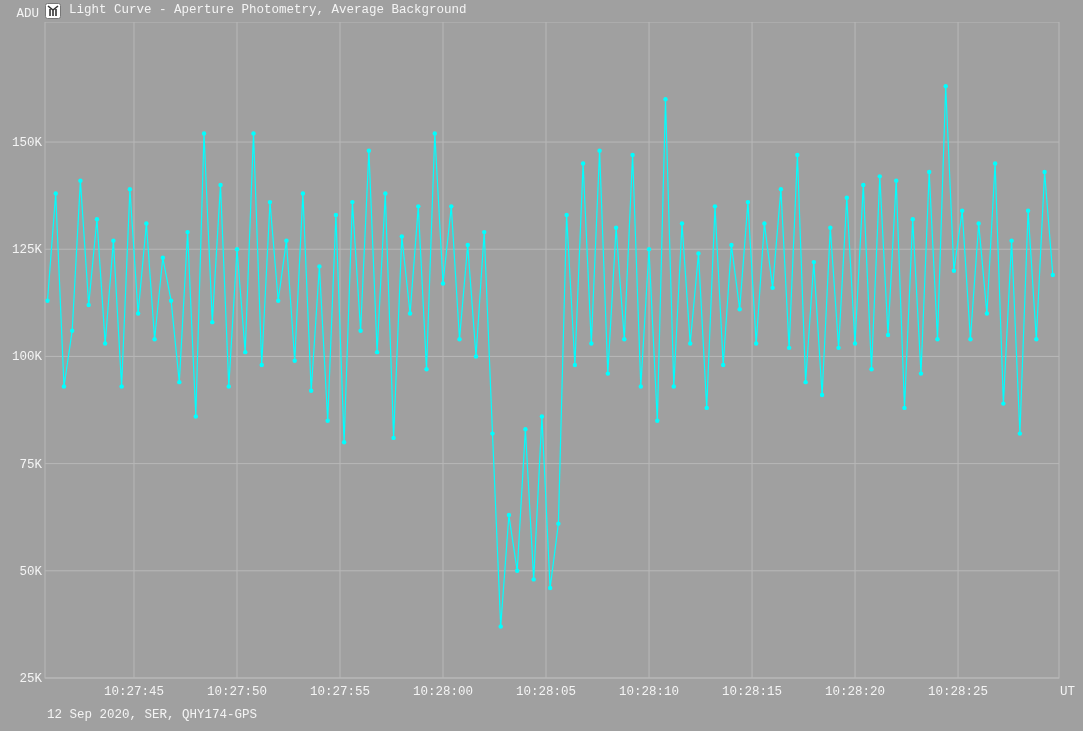 The height and width of the screenshot is (731, 1083). I want to click on y-tick-label: 100K, so click(27, 357).